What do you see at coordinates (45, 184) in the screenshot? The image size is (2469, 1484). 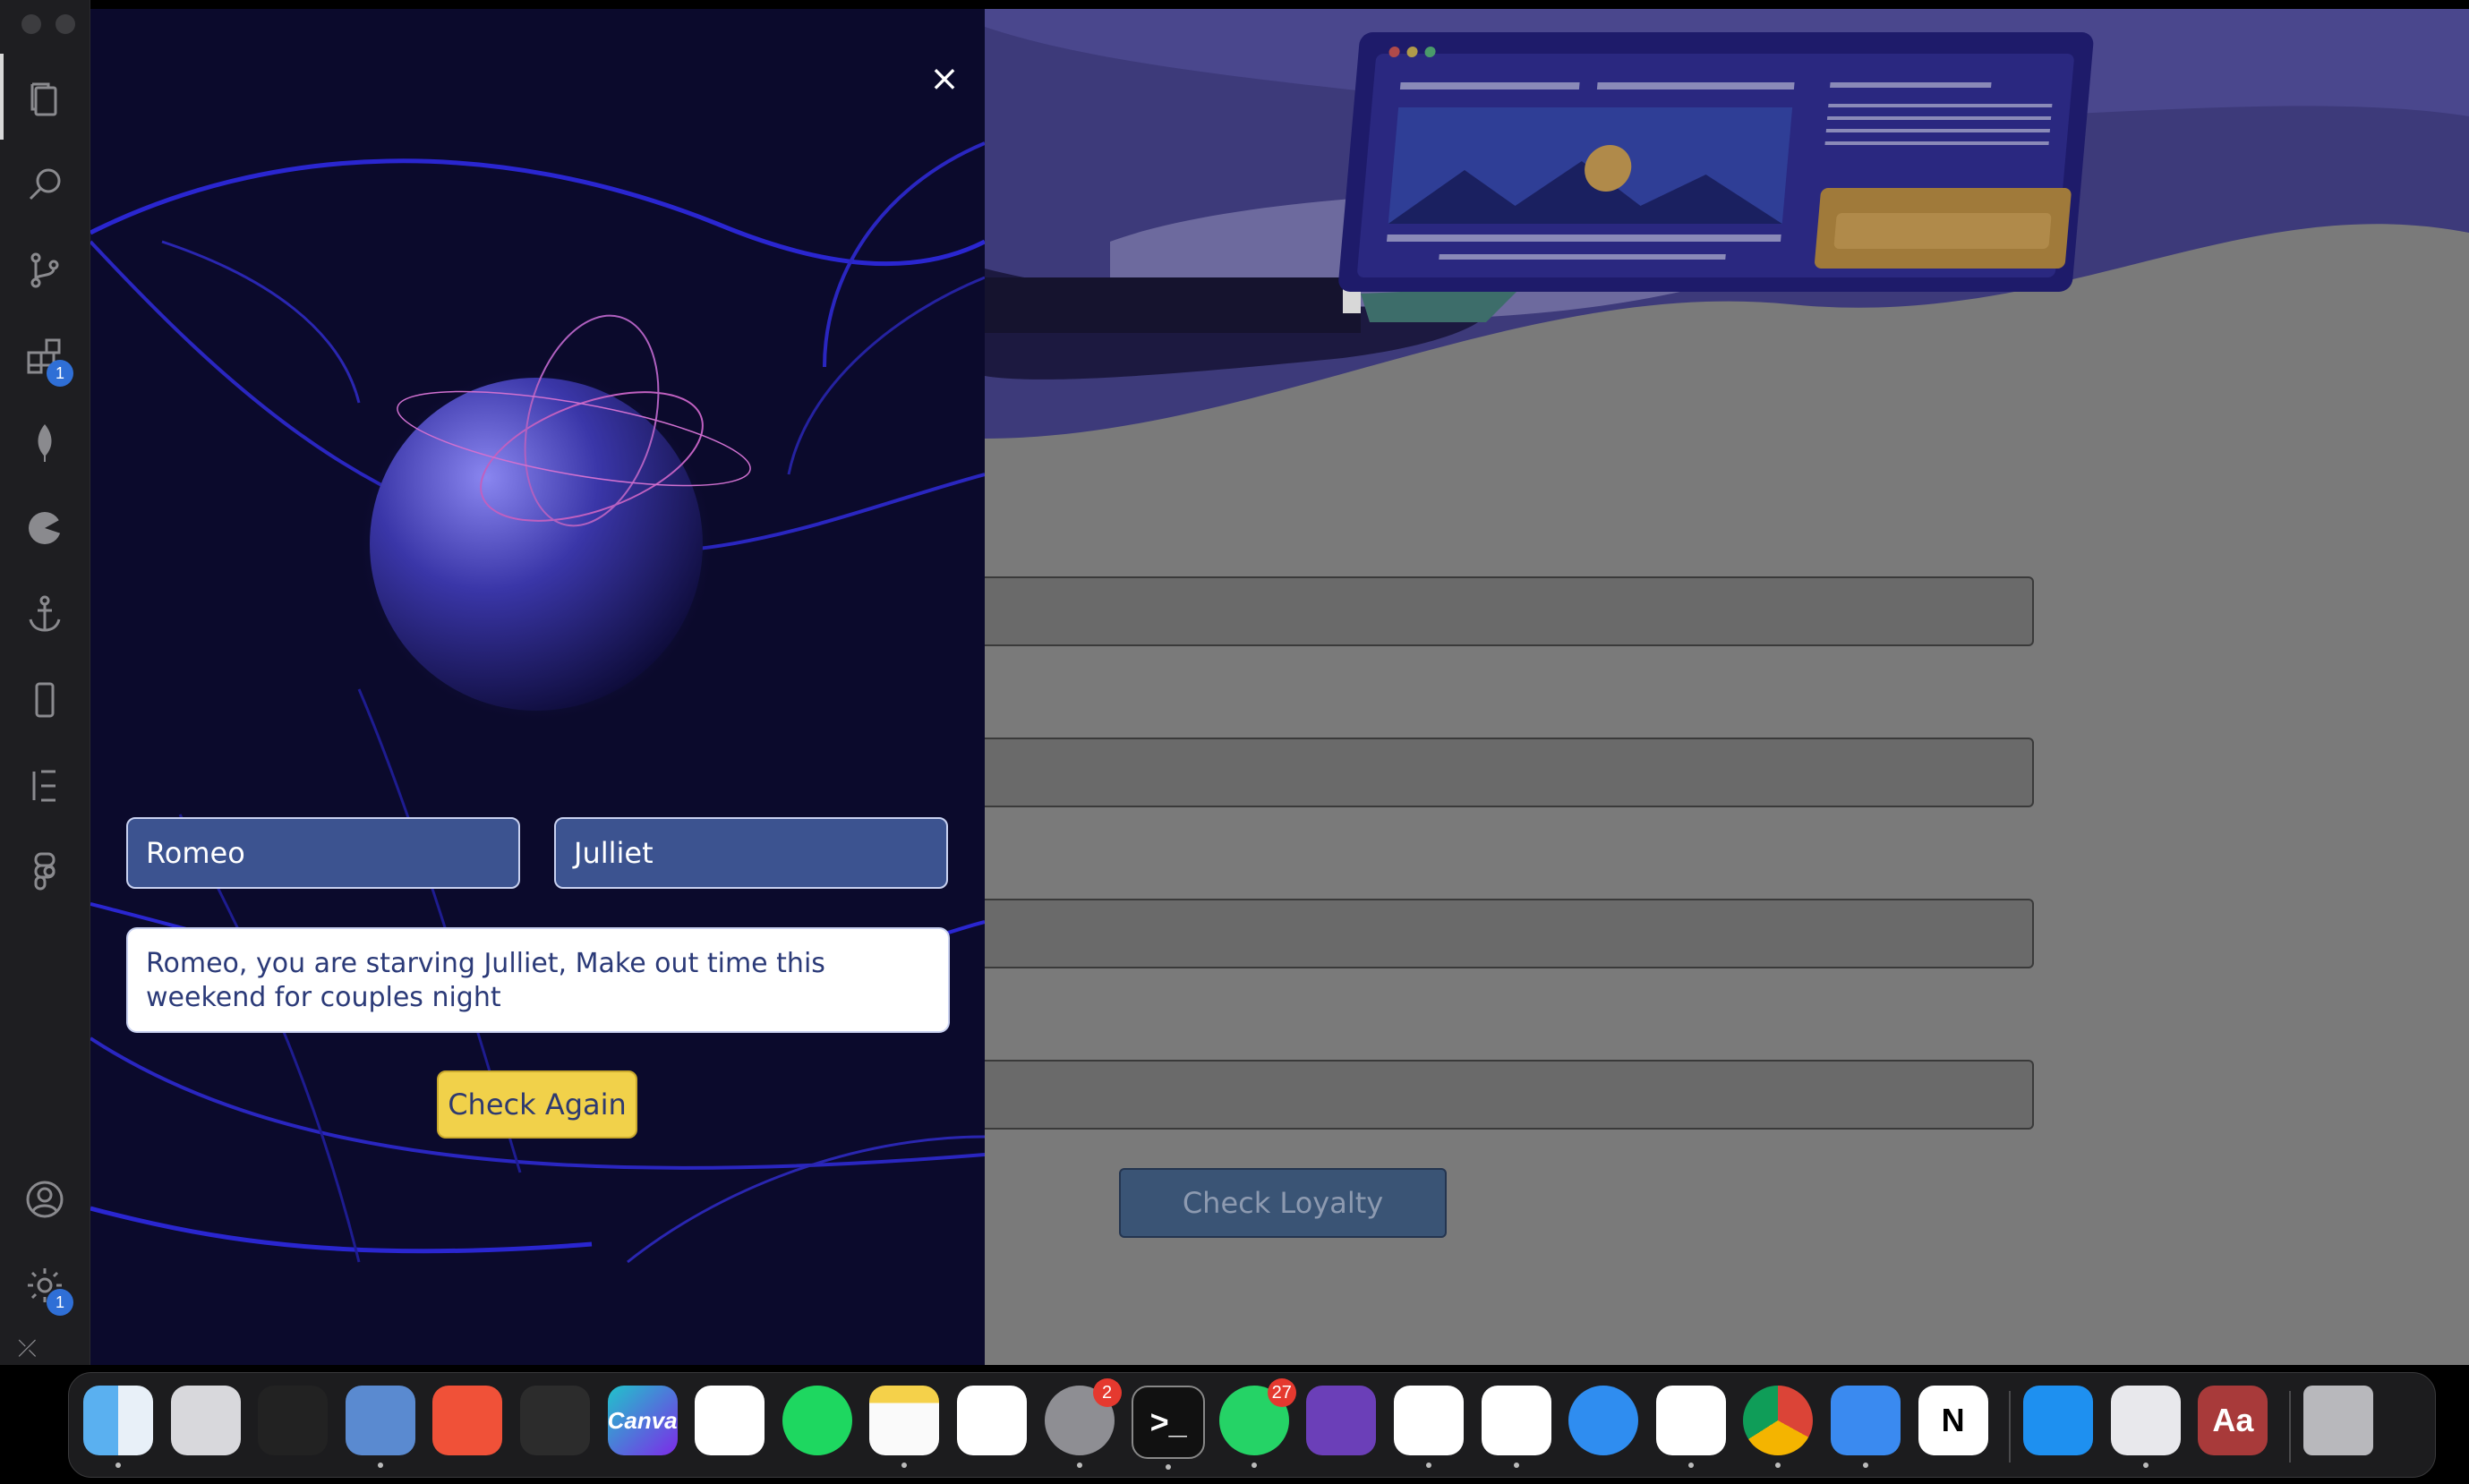 I see `search-icon` at bounding box center [45, 184].